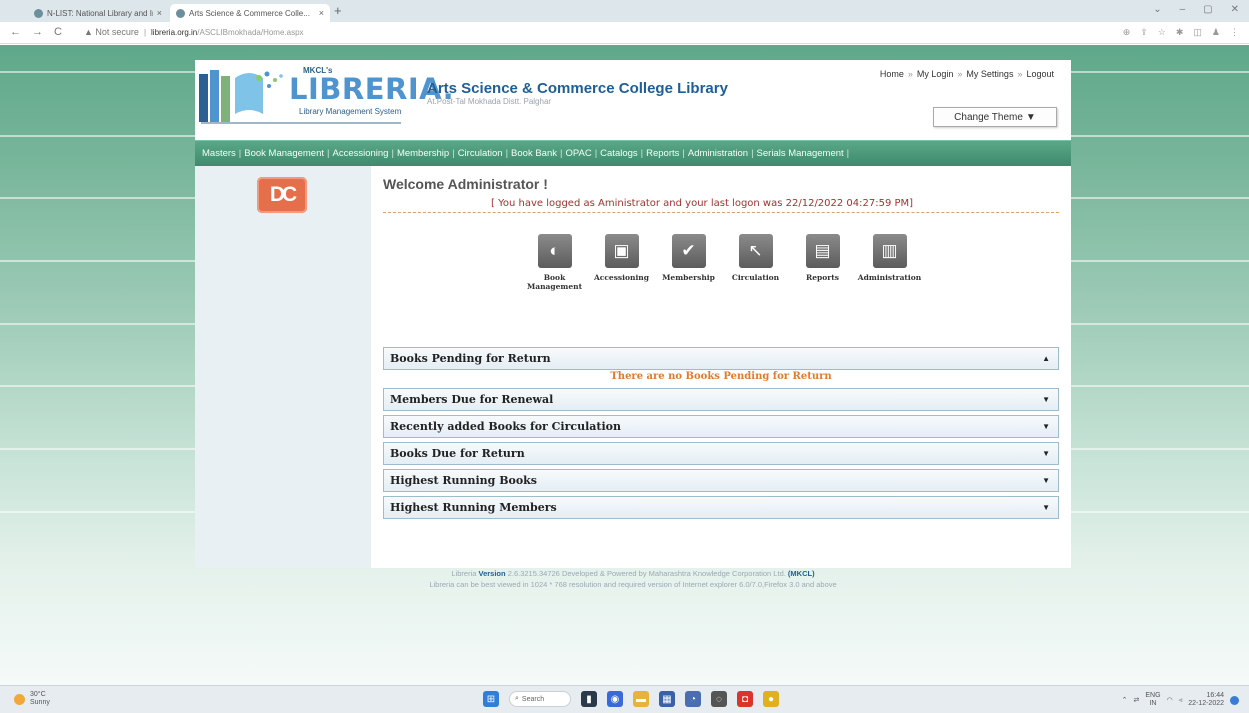 Image resolution: width=1249 pixels, height=713 pixels. Describe the element at coordinates (589, 699) in the screenshot. I see `task-view-icon: ▮` at that location.